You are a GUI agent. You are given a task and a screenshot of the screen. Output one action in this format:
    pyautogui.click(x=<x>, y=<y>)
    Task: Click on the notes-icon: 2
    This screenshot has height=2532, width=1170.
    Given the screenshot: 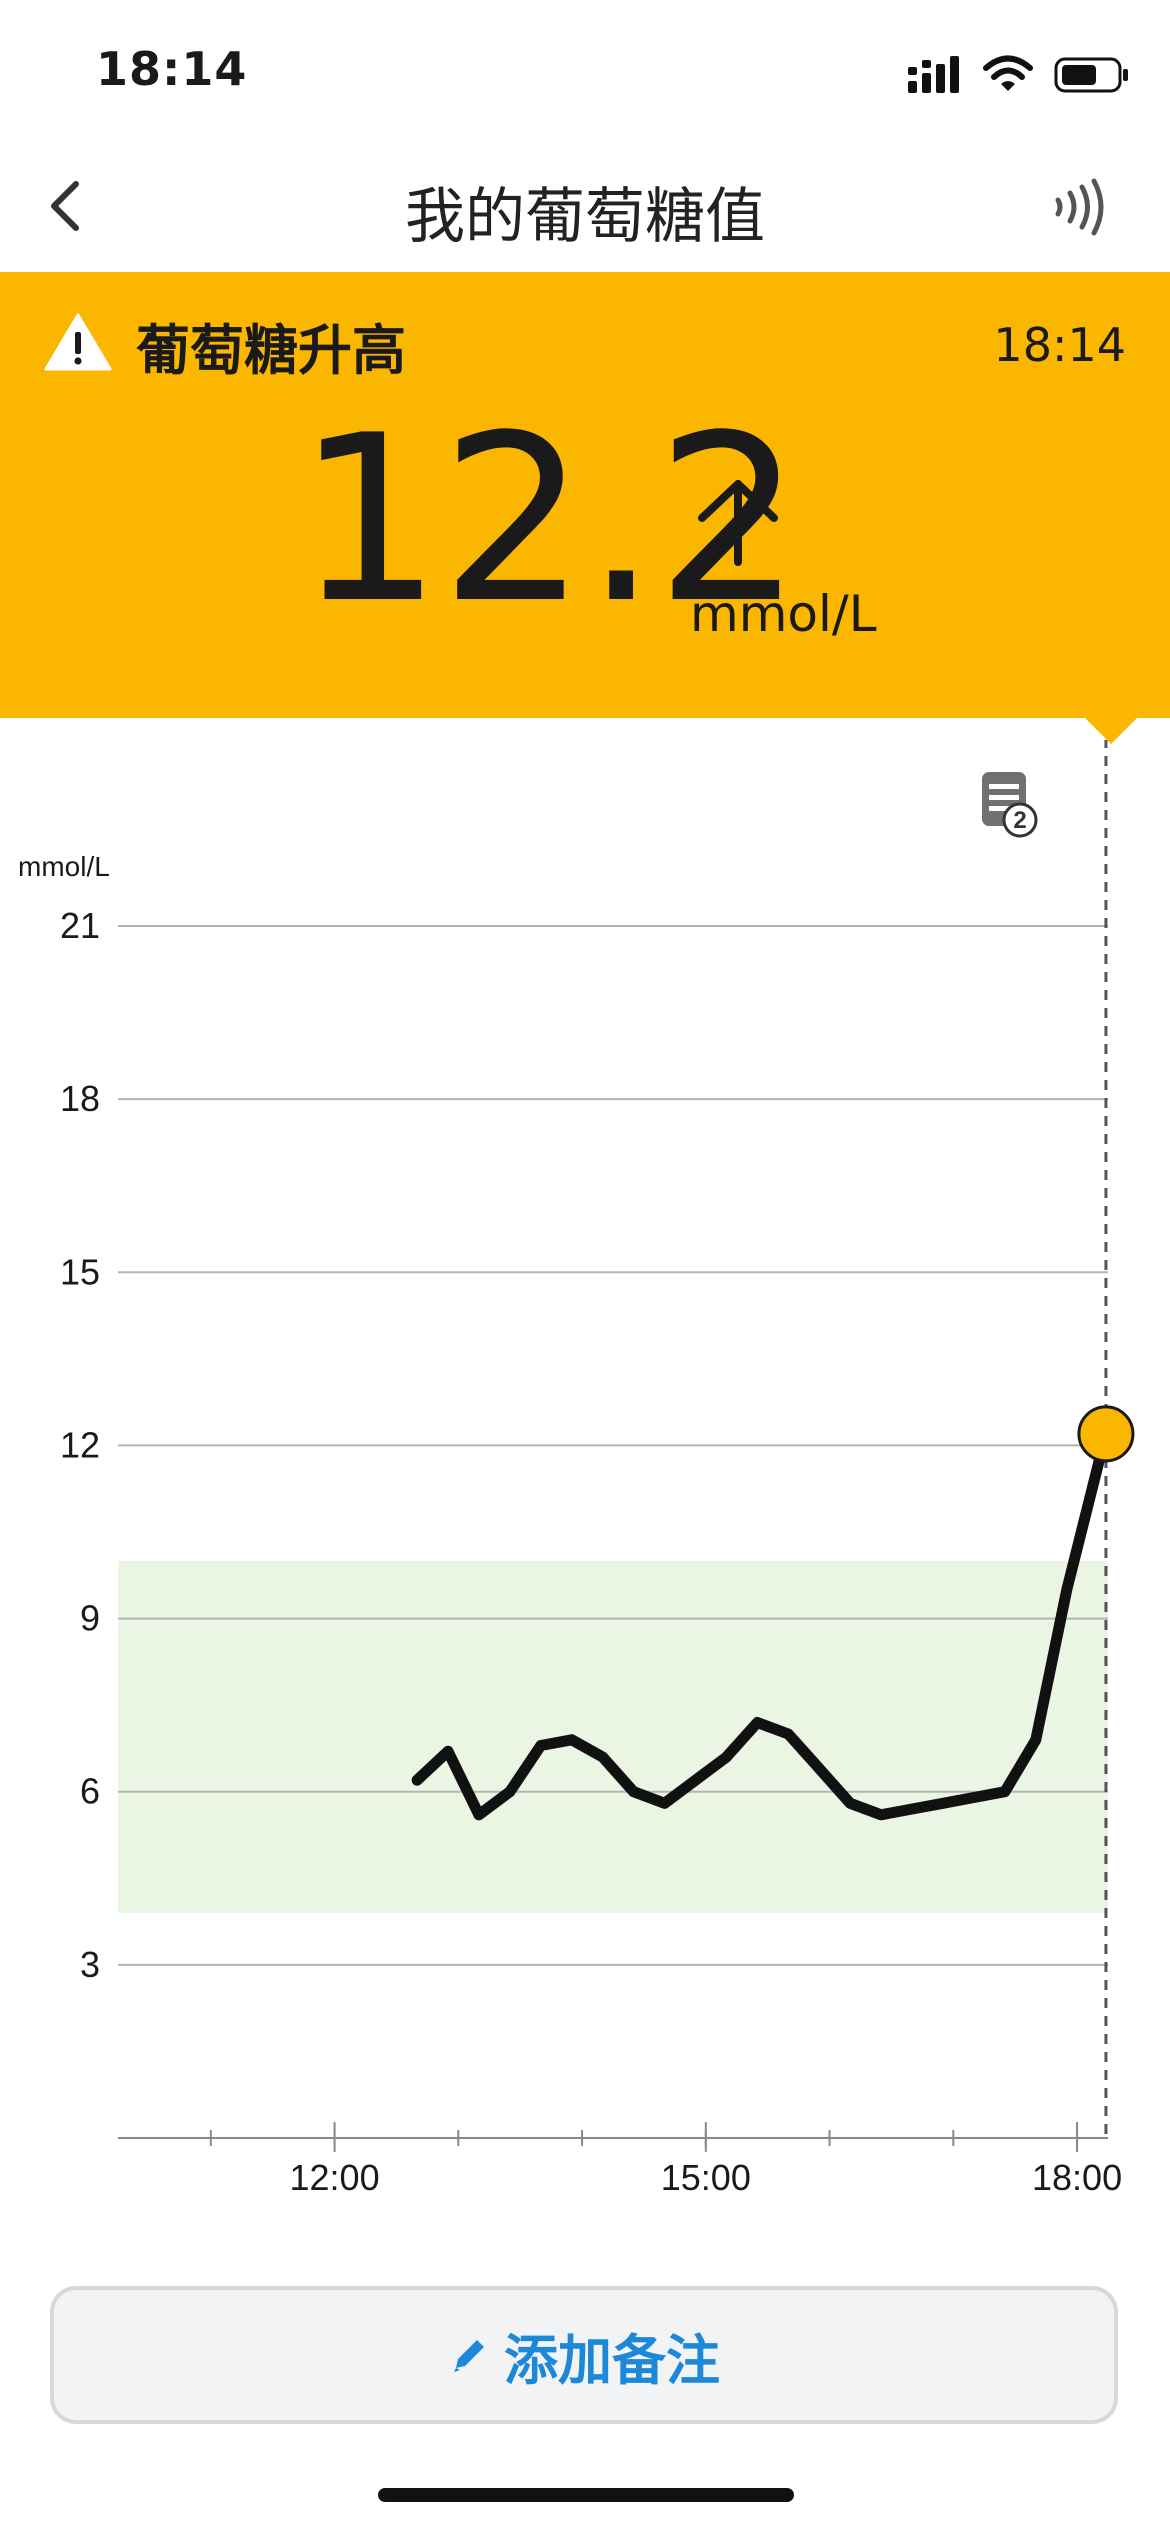 What is the action you would take?
    pyautogui.click(x=1010, y=805)
    